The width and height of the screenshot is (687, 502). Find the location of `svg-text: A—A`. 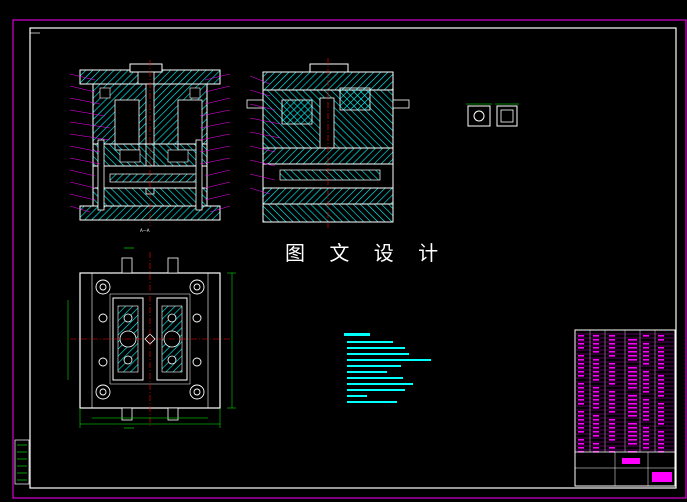

svg-text: A—A is located at coordinates (145, 230).